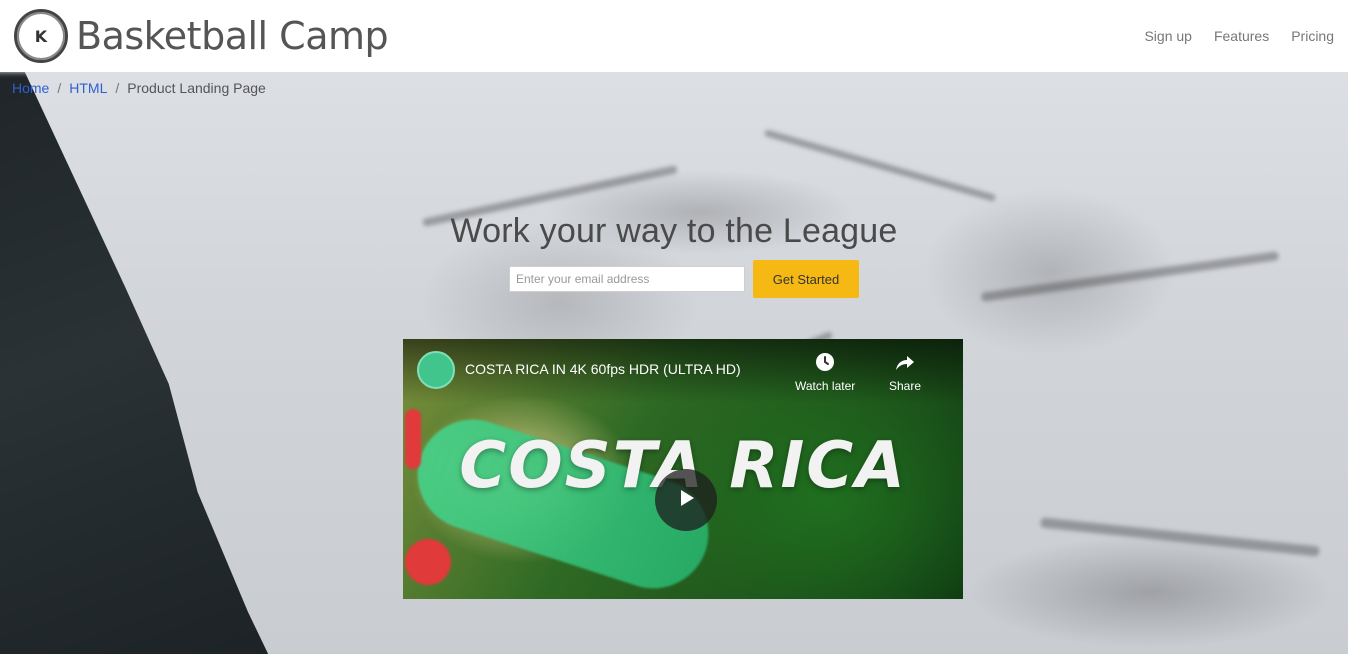 The height and width of the screenshot is (654, 1348). I want to click on nav-pricing-link: Pricing, so click(1312, 36).